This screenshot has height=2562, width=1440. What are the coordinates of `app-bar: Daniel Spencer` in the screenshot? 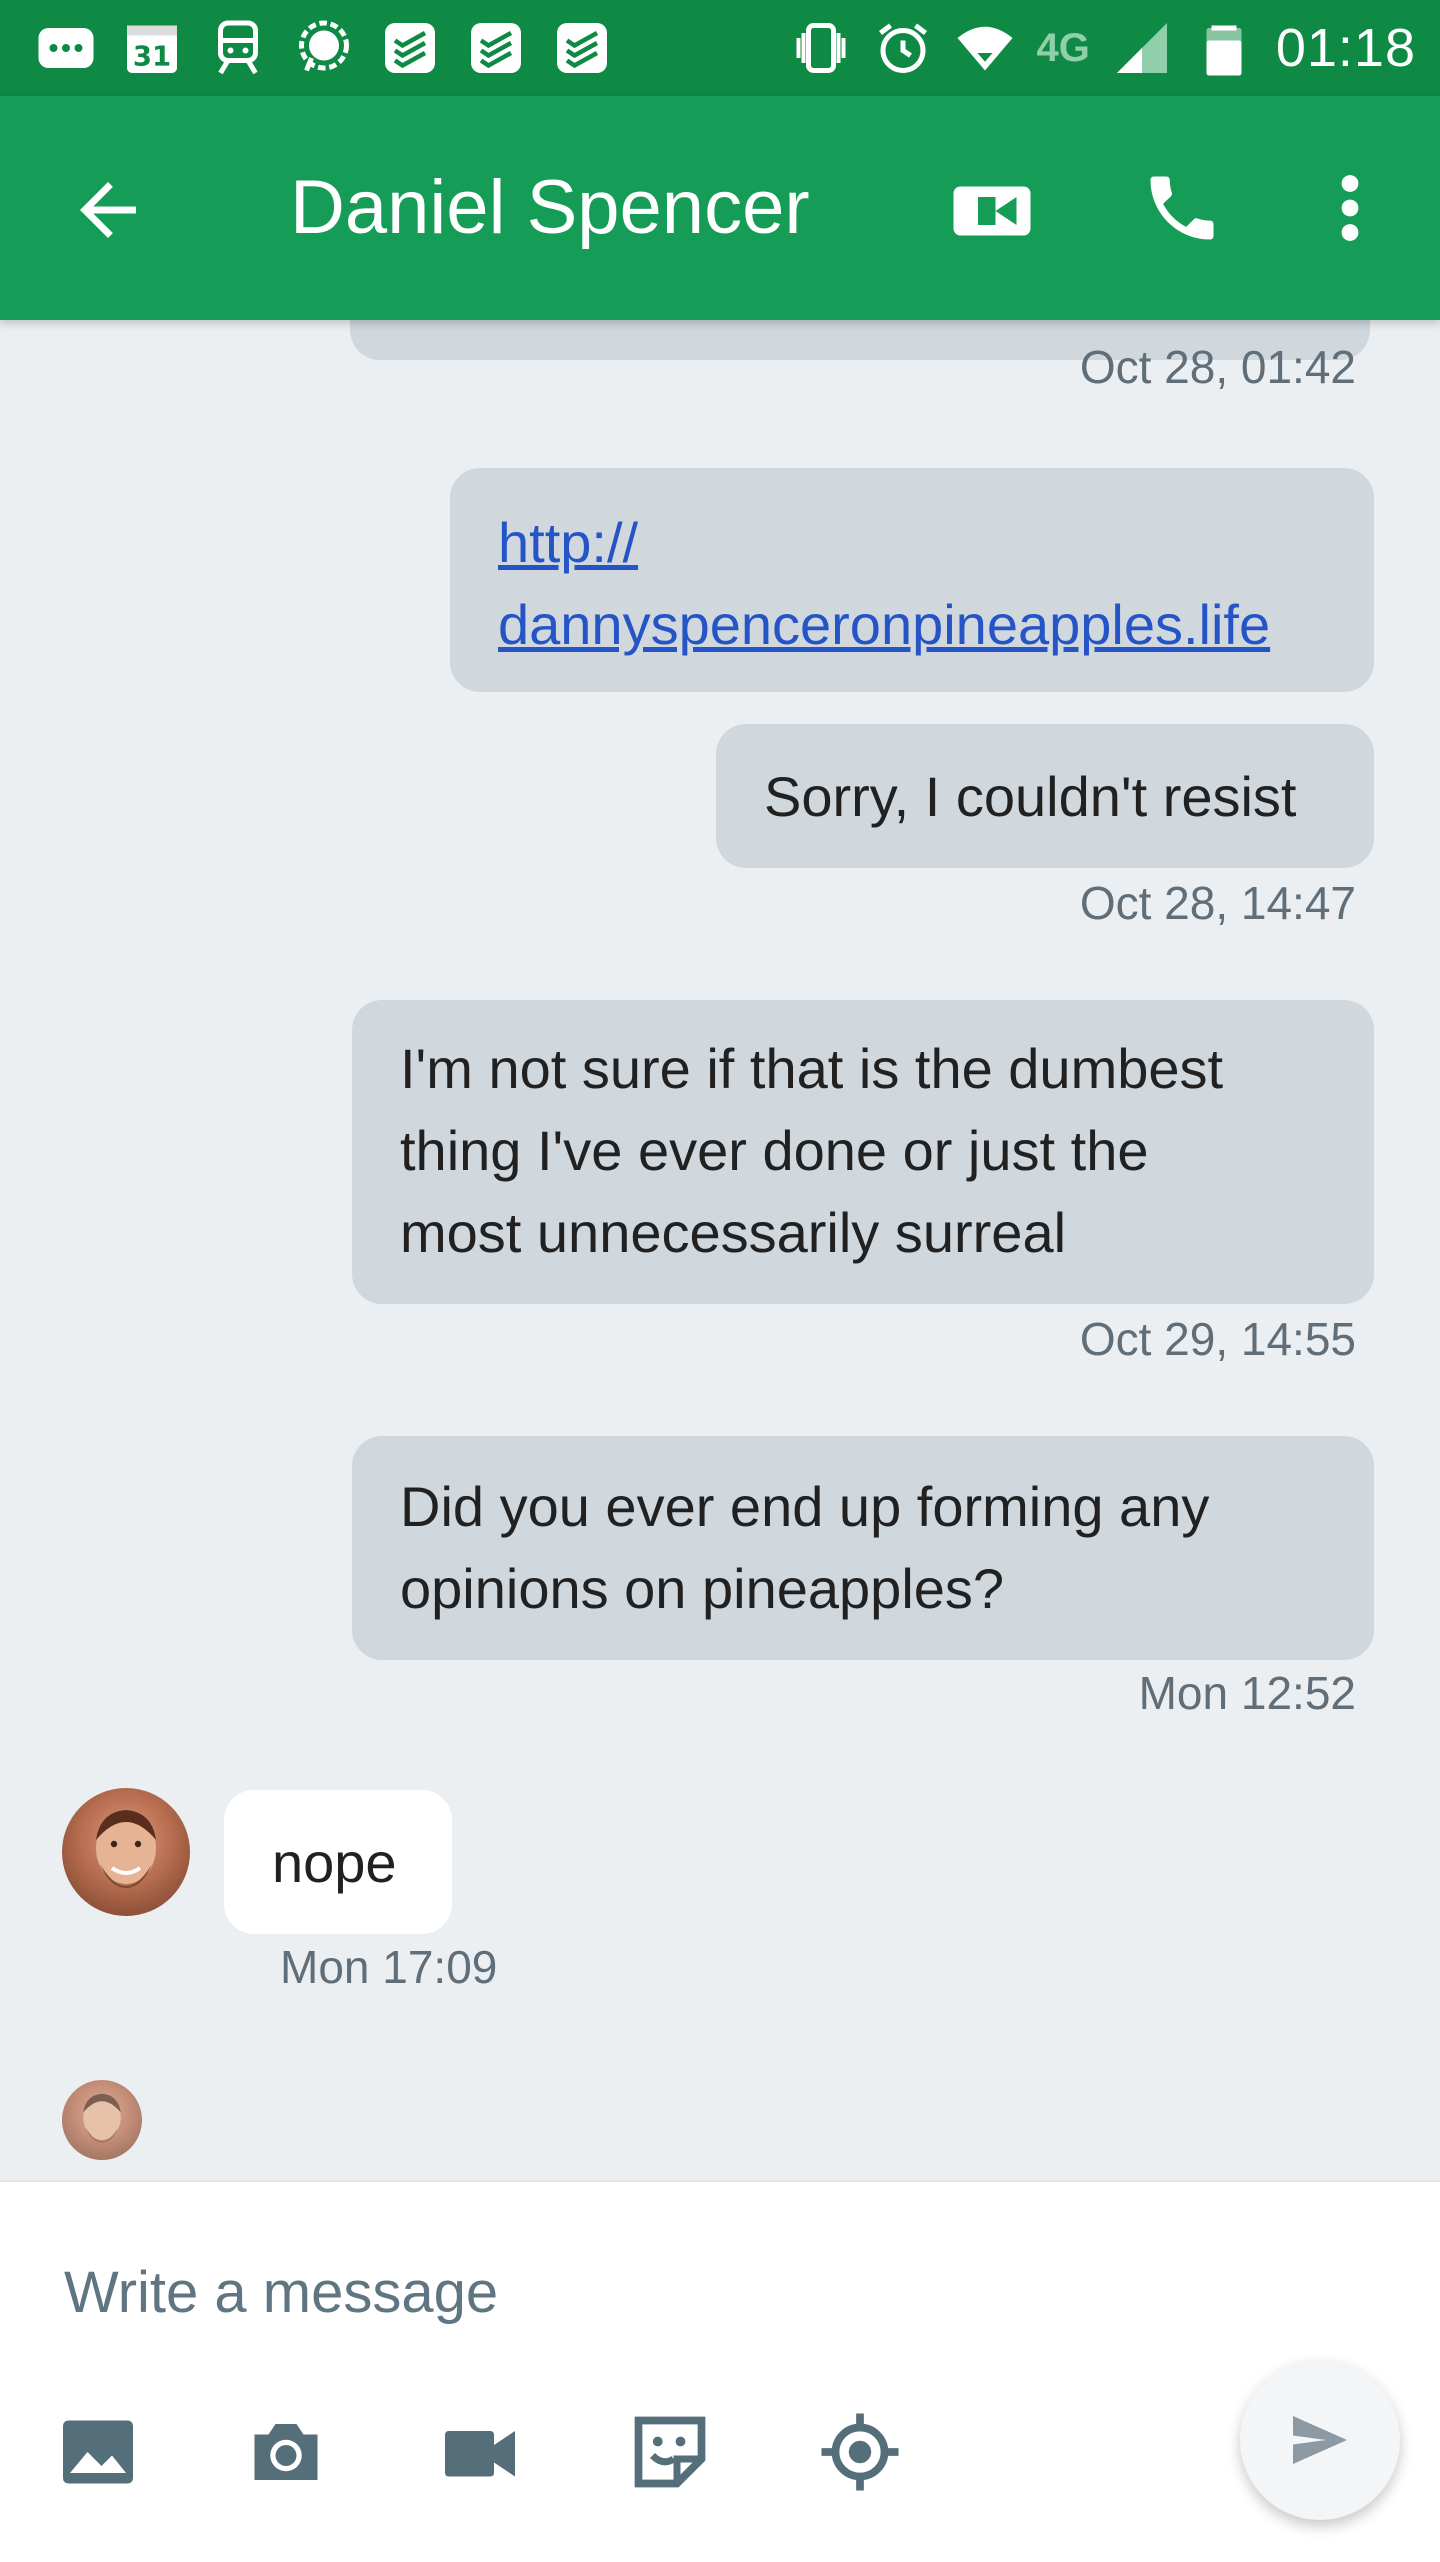 It's located at (720, 208).